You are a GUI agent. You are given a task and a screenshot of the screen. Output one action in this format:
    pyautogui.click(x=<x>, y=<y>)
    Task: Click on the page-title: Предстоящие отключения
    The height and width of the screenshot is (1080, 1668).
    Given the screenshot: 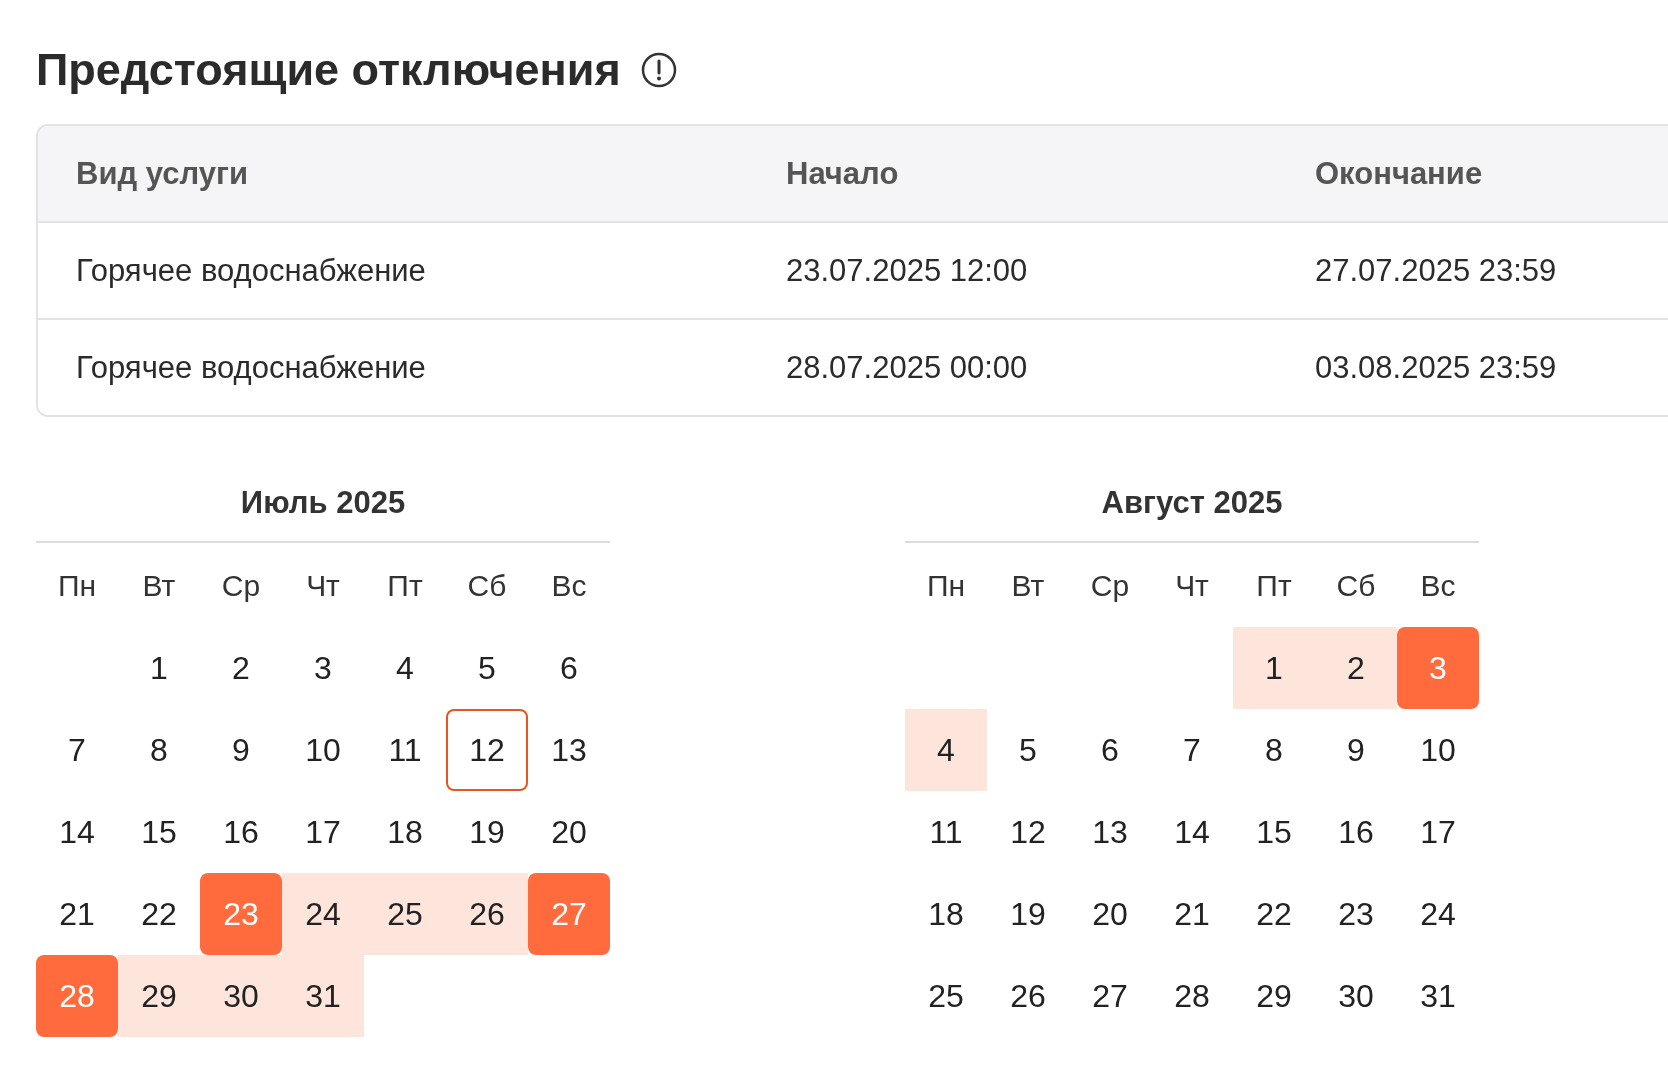 What is the action you would take?
    pyautogui.click(x=328, y=70)
    